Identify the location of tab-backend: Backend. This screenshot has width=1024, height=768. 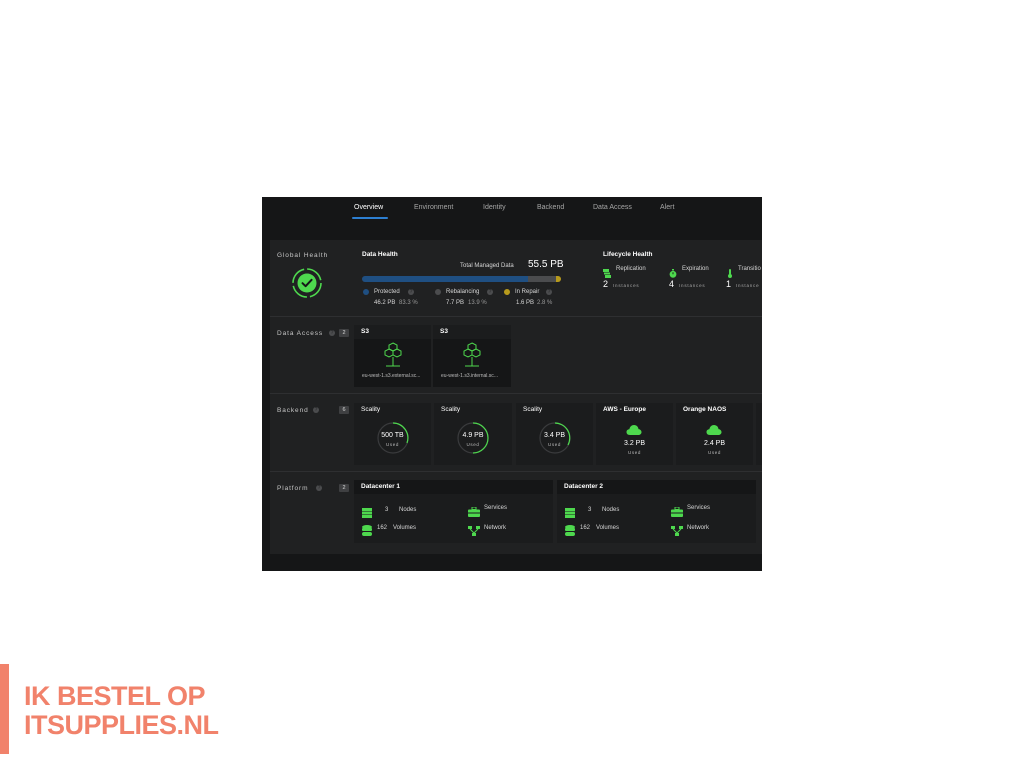
(550, 207).